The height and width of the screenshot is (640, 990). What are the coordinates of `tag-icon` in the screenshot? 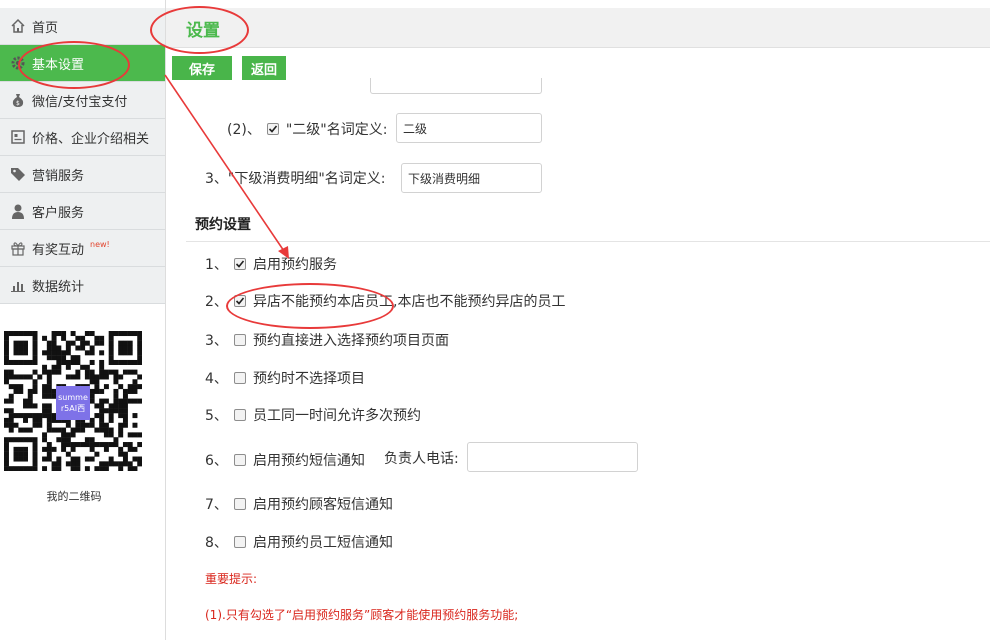 It's located at (18, 174).